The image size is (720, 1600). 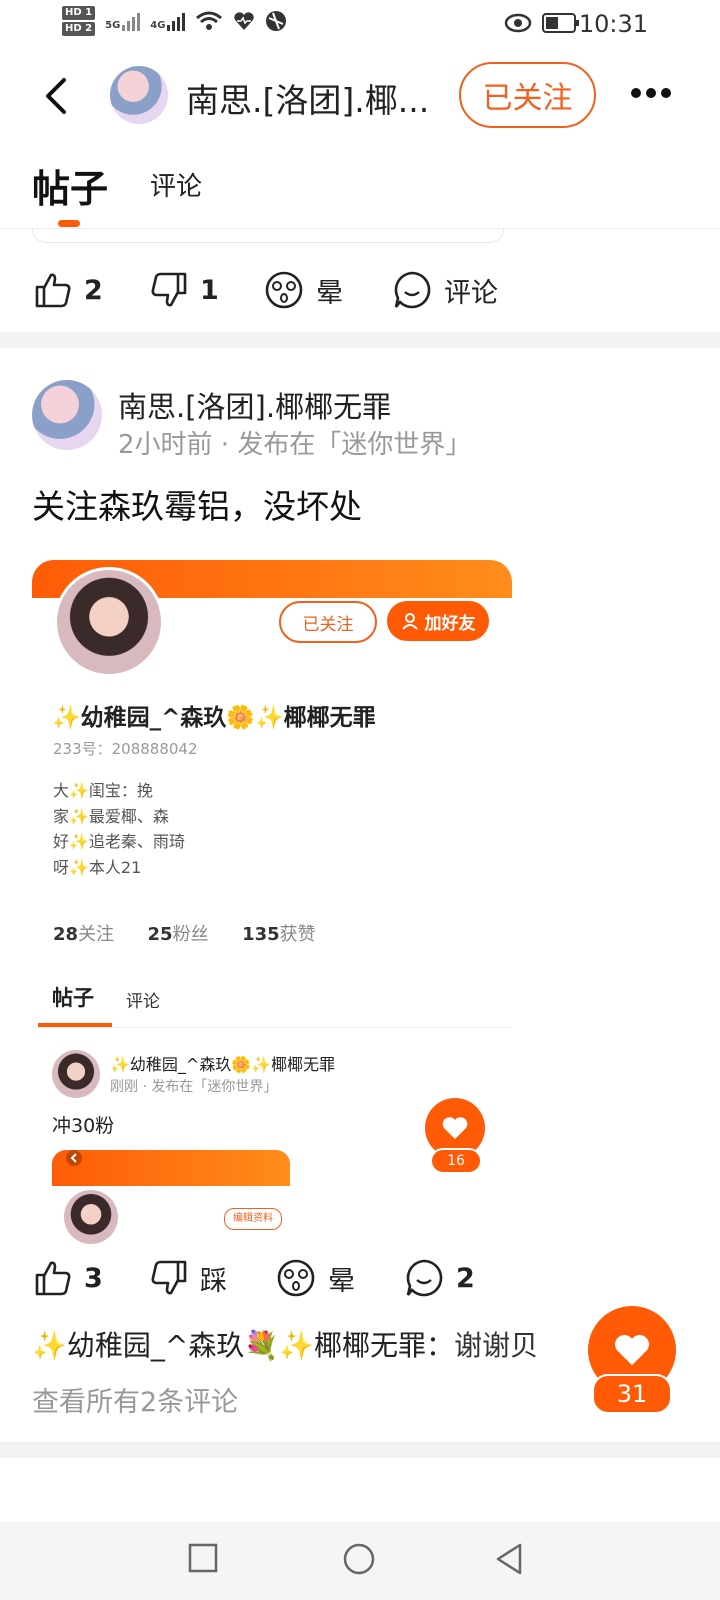 What do you see at coordinates (261, 934) in the screenshot?
I see `likes-count: 135` at bounding box center [261, 934].